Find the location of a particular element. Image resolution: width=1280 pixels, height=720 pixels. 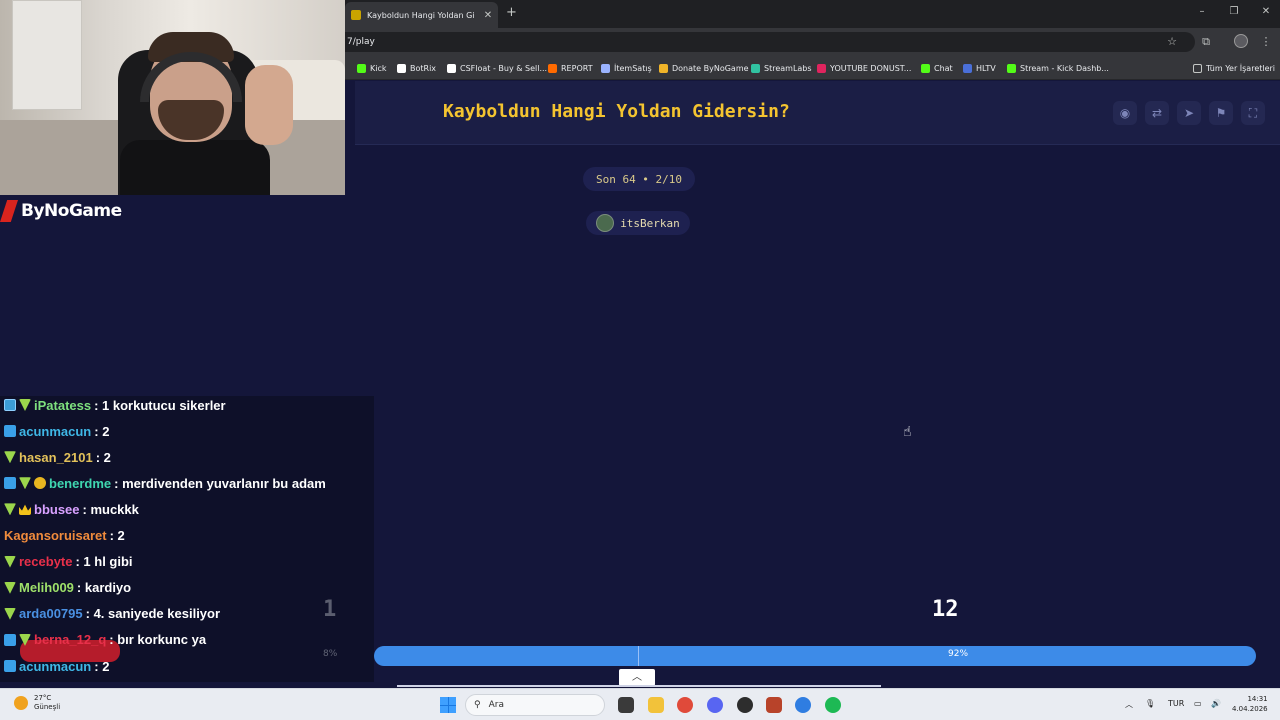

bookmark-label: REPORT is located at coordinates (577, 68).